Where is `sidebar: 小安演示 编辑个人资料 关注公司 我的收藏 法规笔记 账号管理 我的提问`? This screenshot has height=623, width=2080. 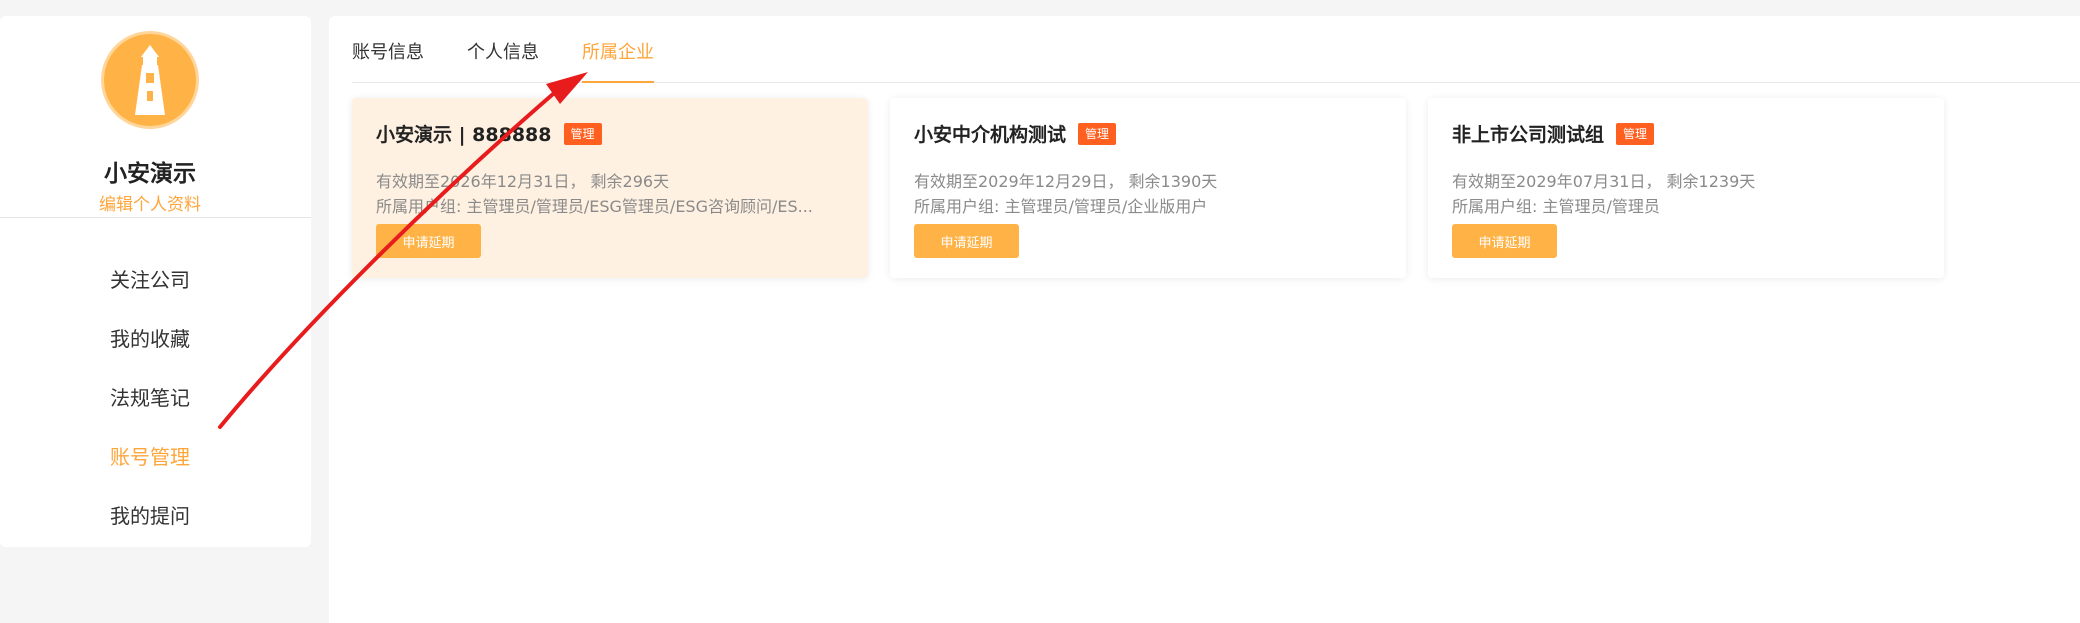 sidebar: 小安演示 编辑个人资料 关注公司 我的收藏 法规笔记 账号管理 我的提问 is located at coordinates (155, 281).